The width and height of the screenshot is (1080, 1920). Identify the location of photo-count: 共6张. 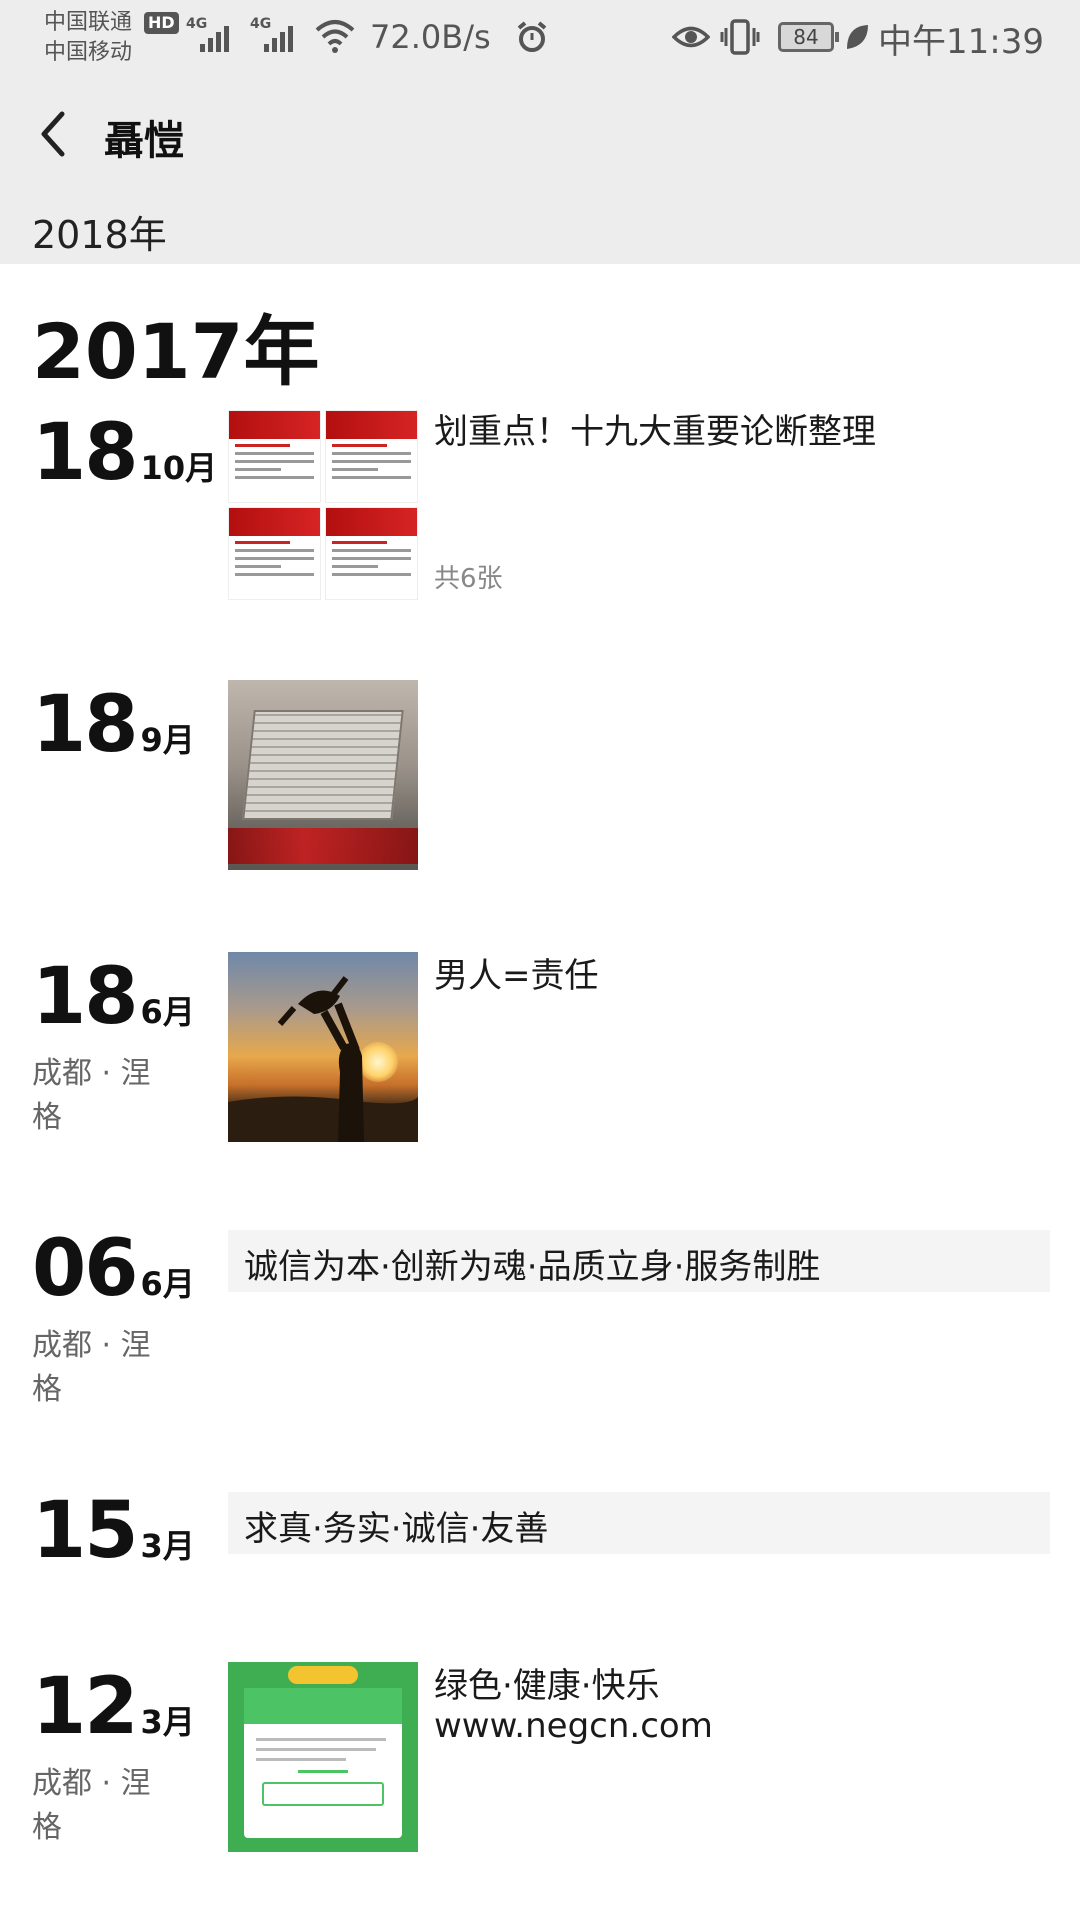
(468, 579).